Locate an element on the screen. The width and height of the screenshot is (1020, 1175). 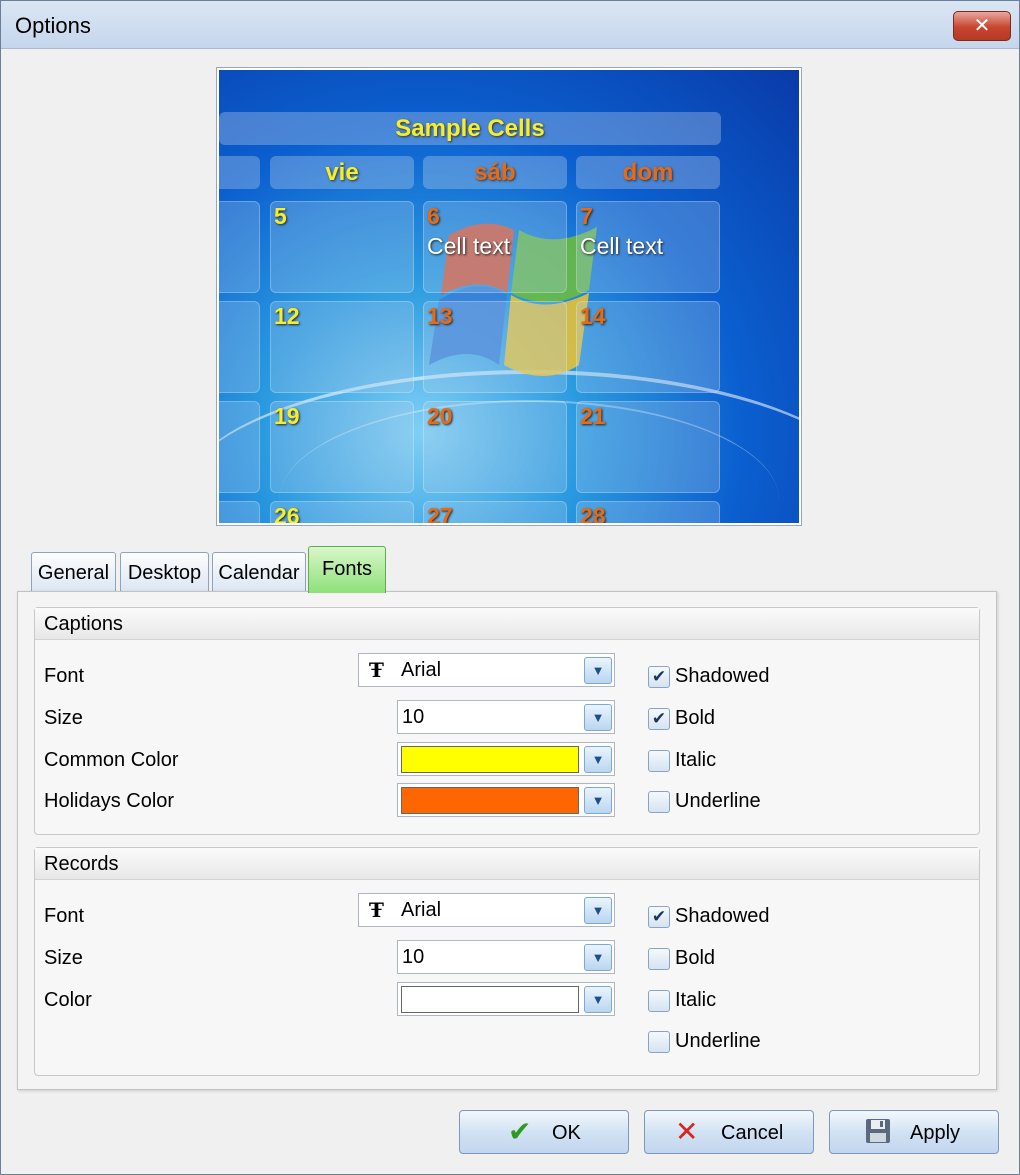
day-number: 28 is located at coordinates (593, 513).